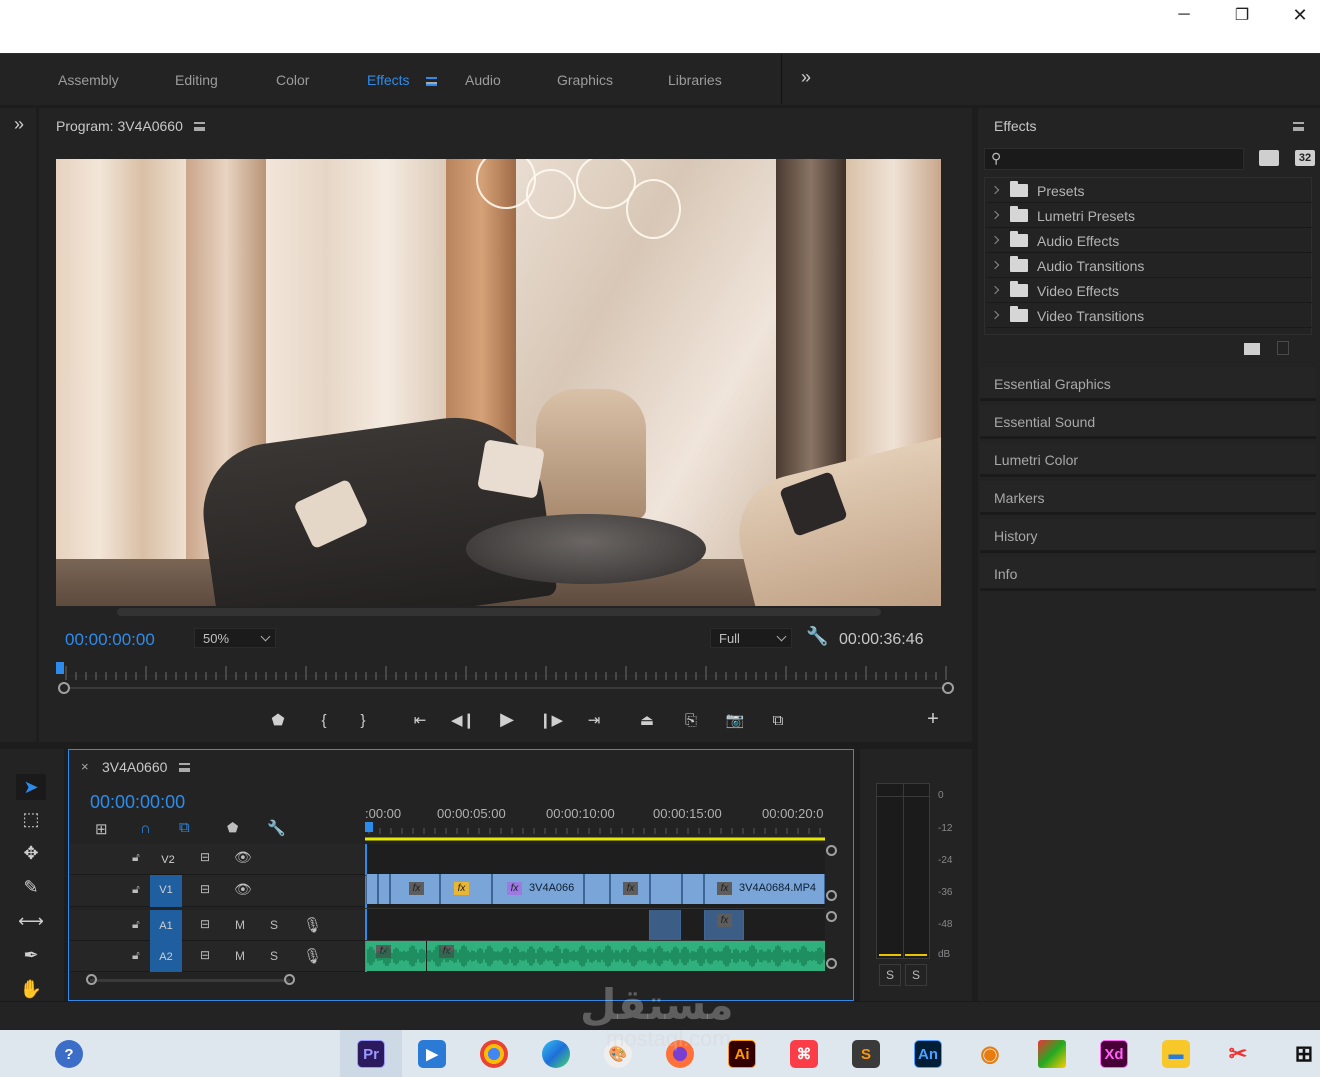 This screenshot has height=1077, width=1320. What do you see at coordinates (751, 638) in the screenshot?
I see `quality-select: Full` at bounding box center [751, 638].